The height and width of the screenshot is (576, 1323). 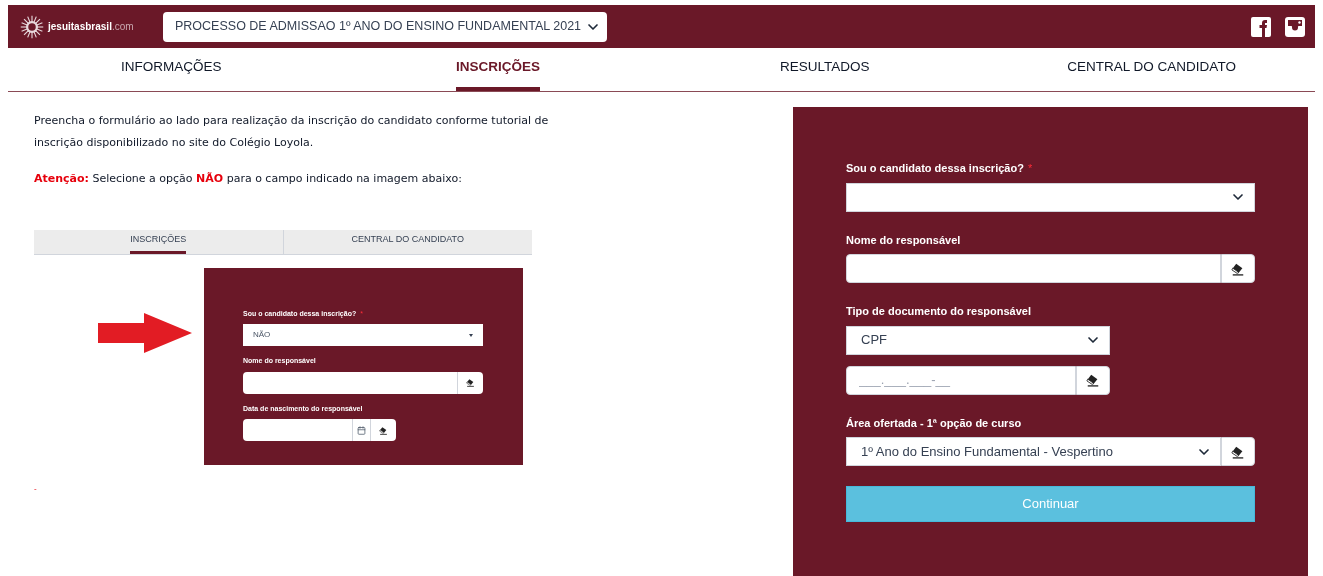 What do you see at coordinates (32, 26) in the screenshot?
I see `sun-emblem-icon` at bounding box center [32, 26].